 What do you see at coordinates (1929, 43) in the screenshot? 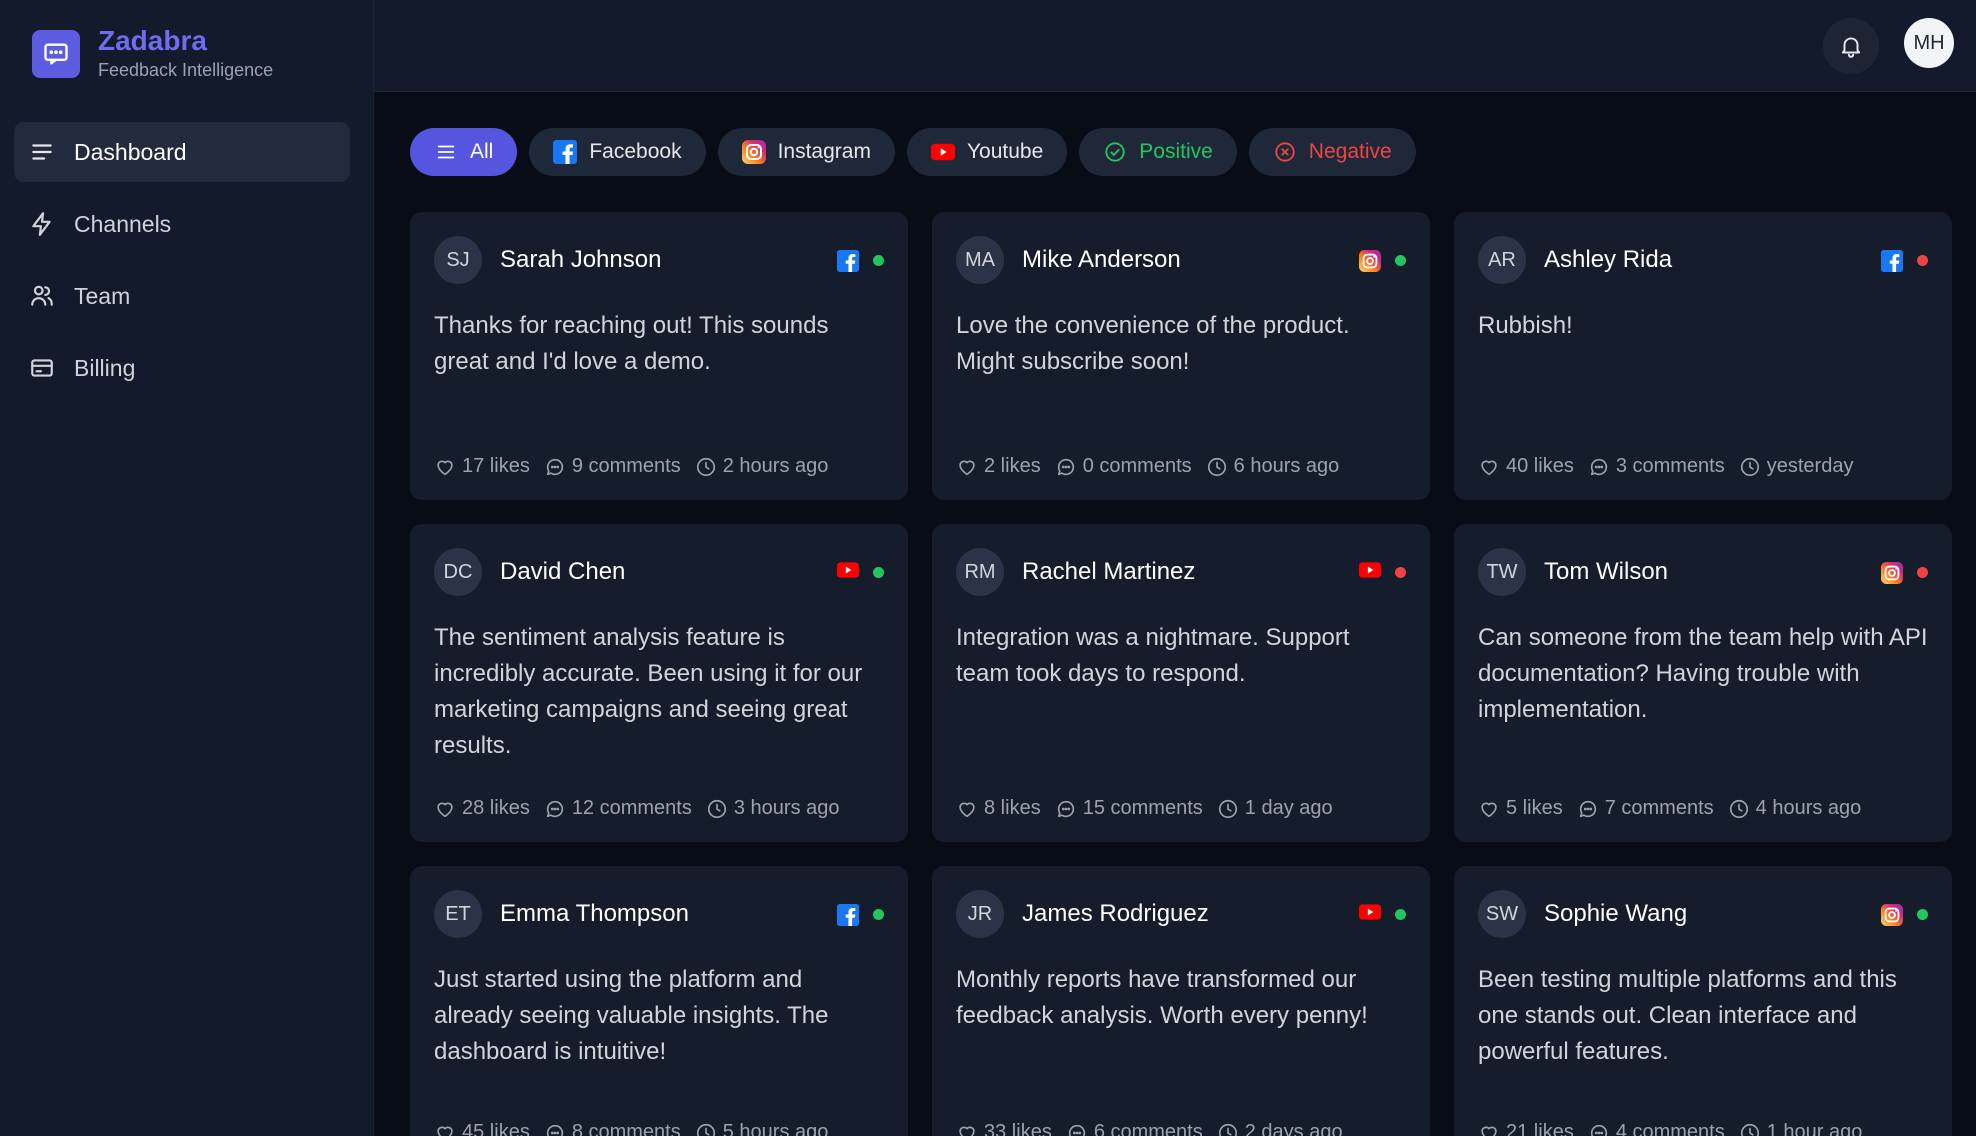
I see `user-avatar: MH` at bounding box center [1929, 43].